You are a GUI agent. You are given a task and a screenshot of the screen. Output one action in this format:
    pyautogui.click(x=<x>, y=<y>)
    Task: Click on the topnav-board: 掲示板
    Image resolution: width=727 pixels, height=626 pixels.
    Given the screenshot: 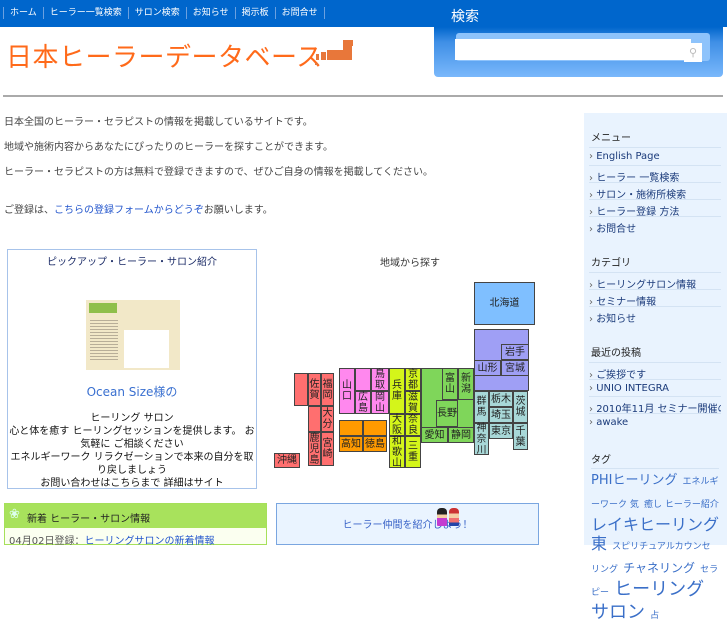 What is the action you would take?
    pyautogui.click(x=254, y=13)
    